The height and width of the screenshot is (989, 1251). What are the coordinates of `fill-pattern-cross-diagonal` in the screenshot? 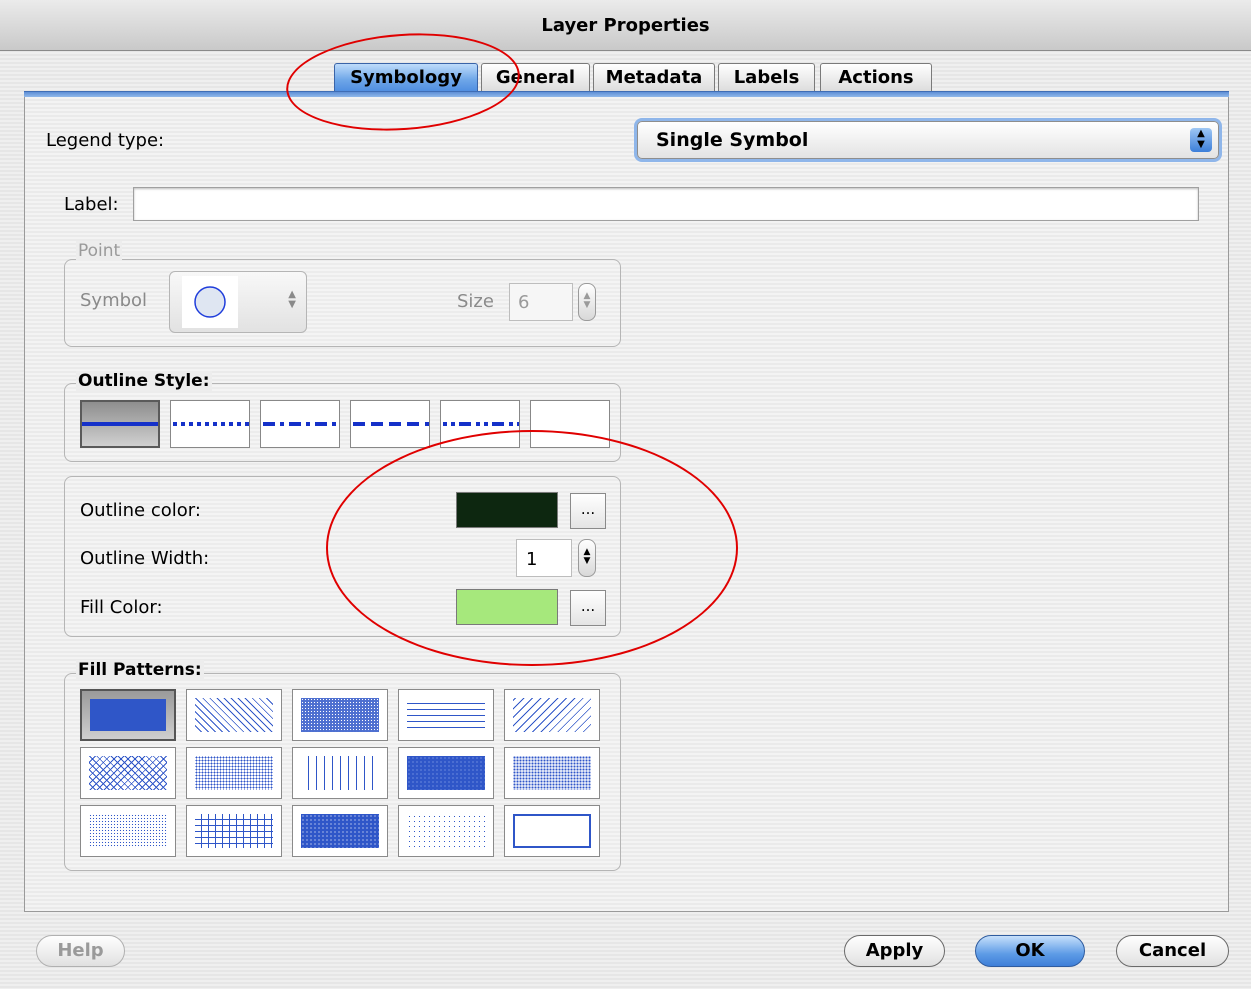 It's located at (128, 773).